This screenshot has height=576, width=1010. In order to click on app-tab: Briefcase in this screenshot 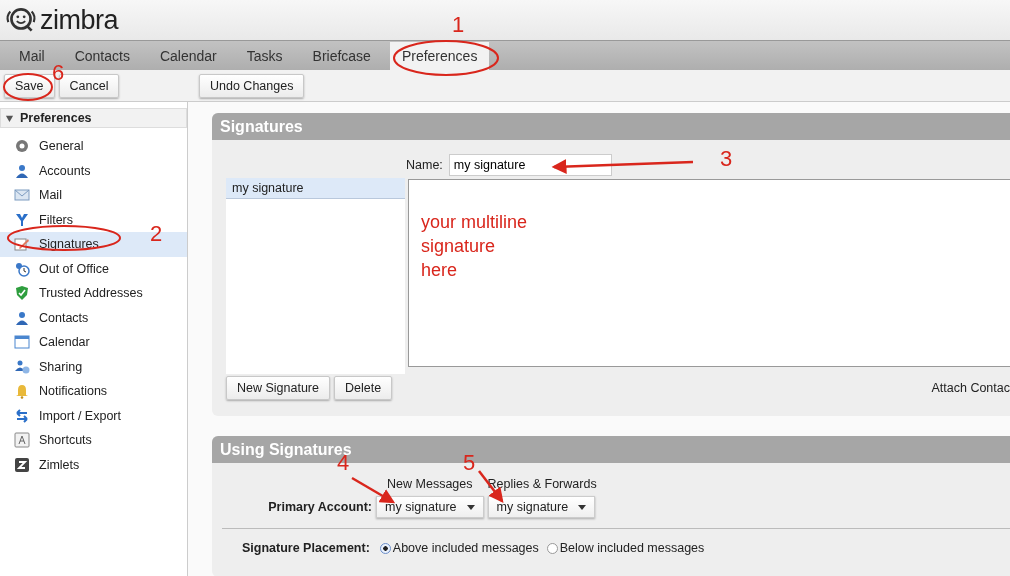, I will do `click(341, 56)`.